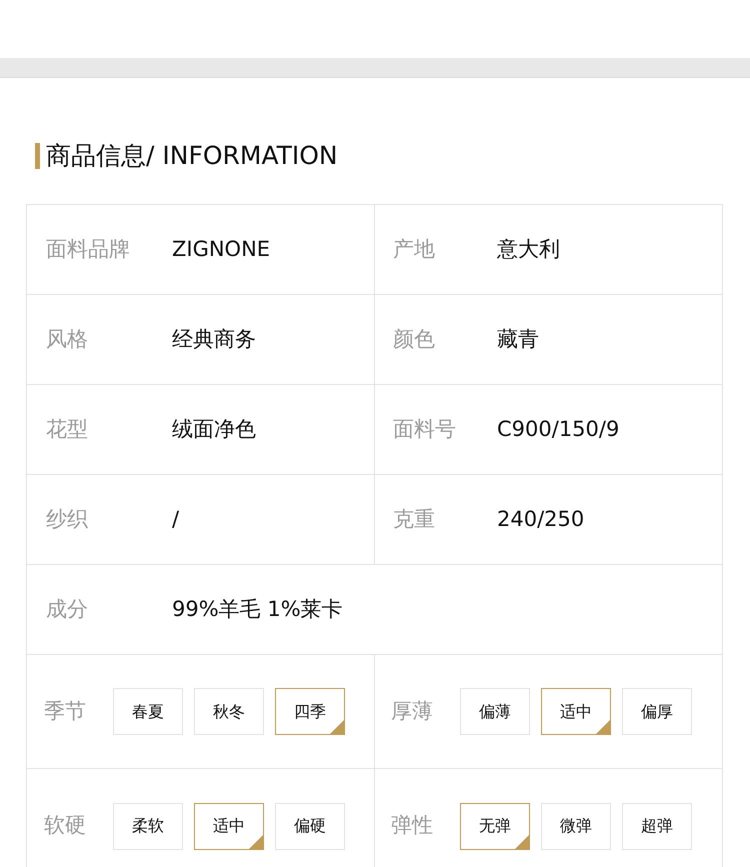  I want to click on field-value: ZIGNONE, so click(221, 249).